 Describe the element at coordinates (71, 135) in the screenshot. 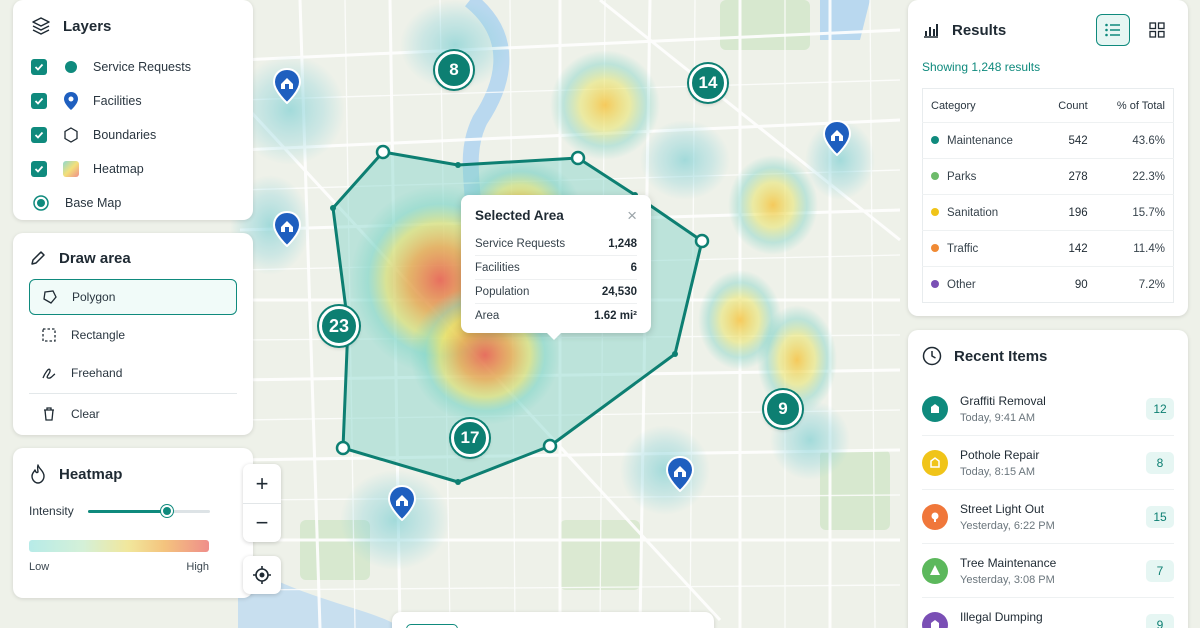

I see `hexagon-icon-svg` at that location.